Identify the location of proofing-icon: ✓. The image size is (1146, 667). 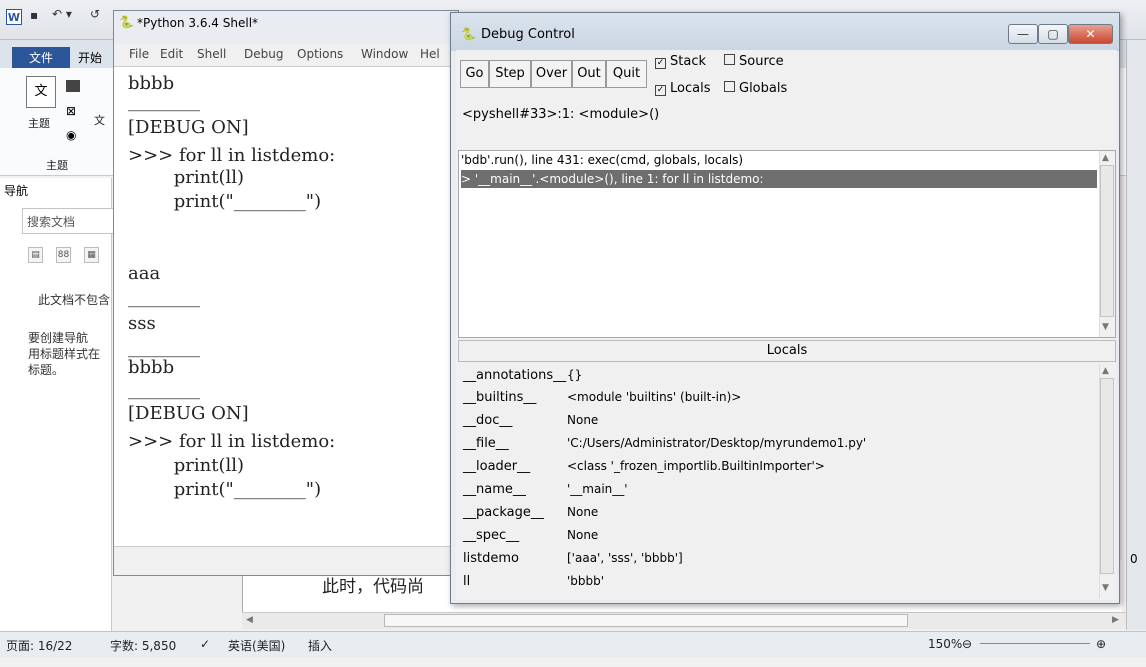
(205, 644).